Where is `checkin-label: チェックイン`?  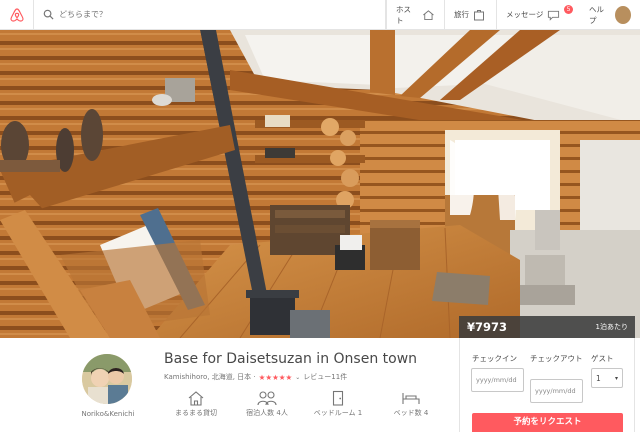 checkin-label: チェックイン is located at coordinates (494, 358).